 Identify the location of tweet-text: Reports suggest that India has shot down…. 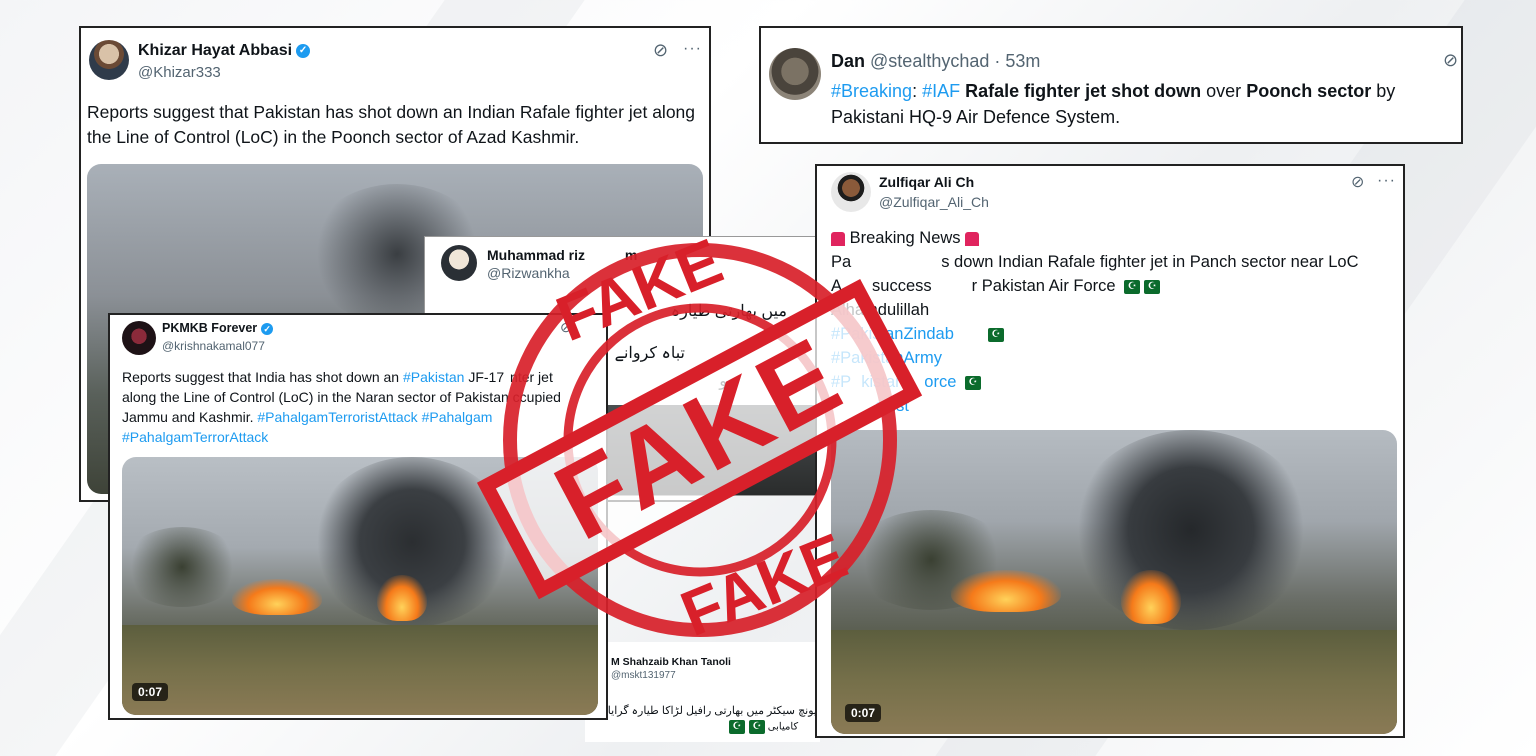
(341, 407).